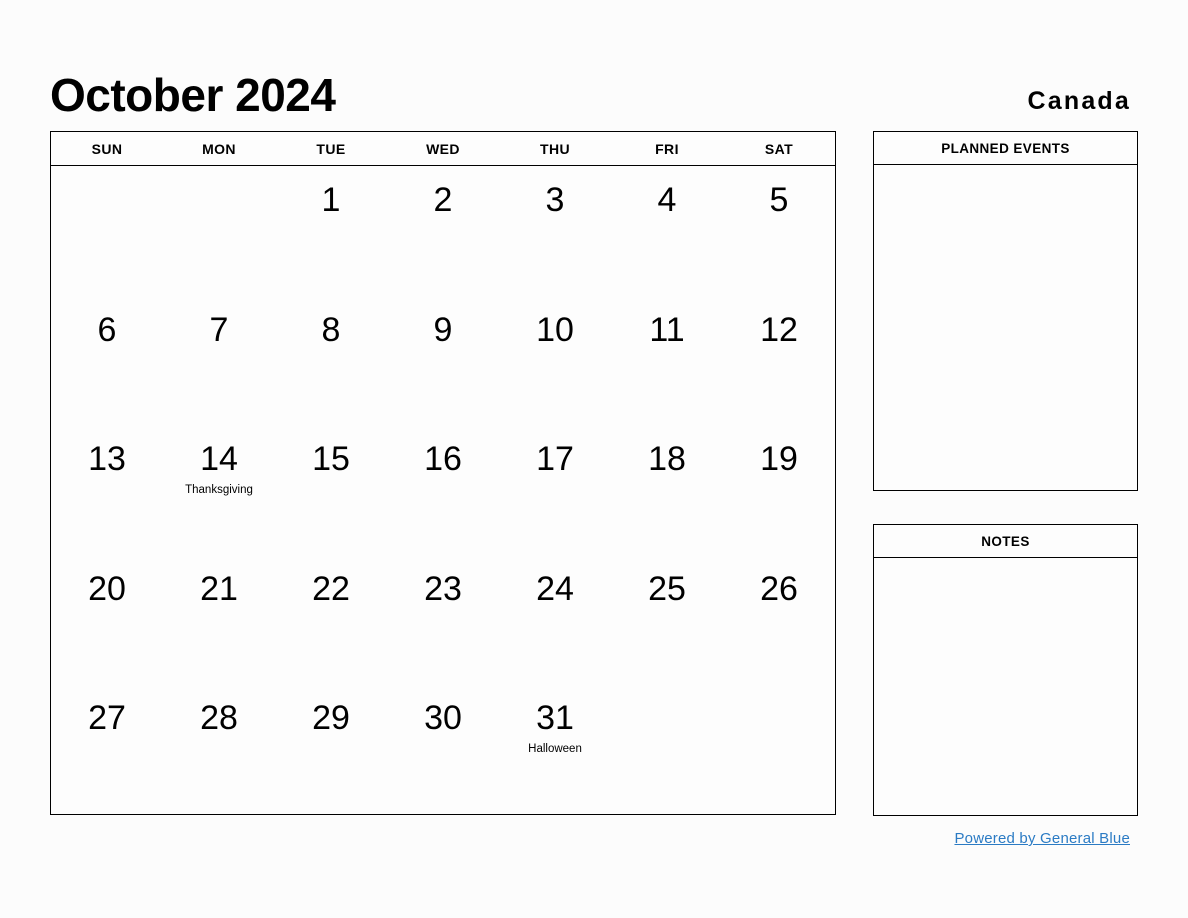 The image size is (1188, 918). I want to click on day-number: 1, so click(331, 200).